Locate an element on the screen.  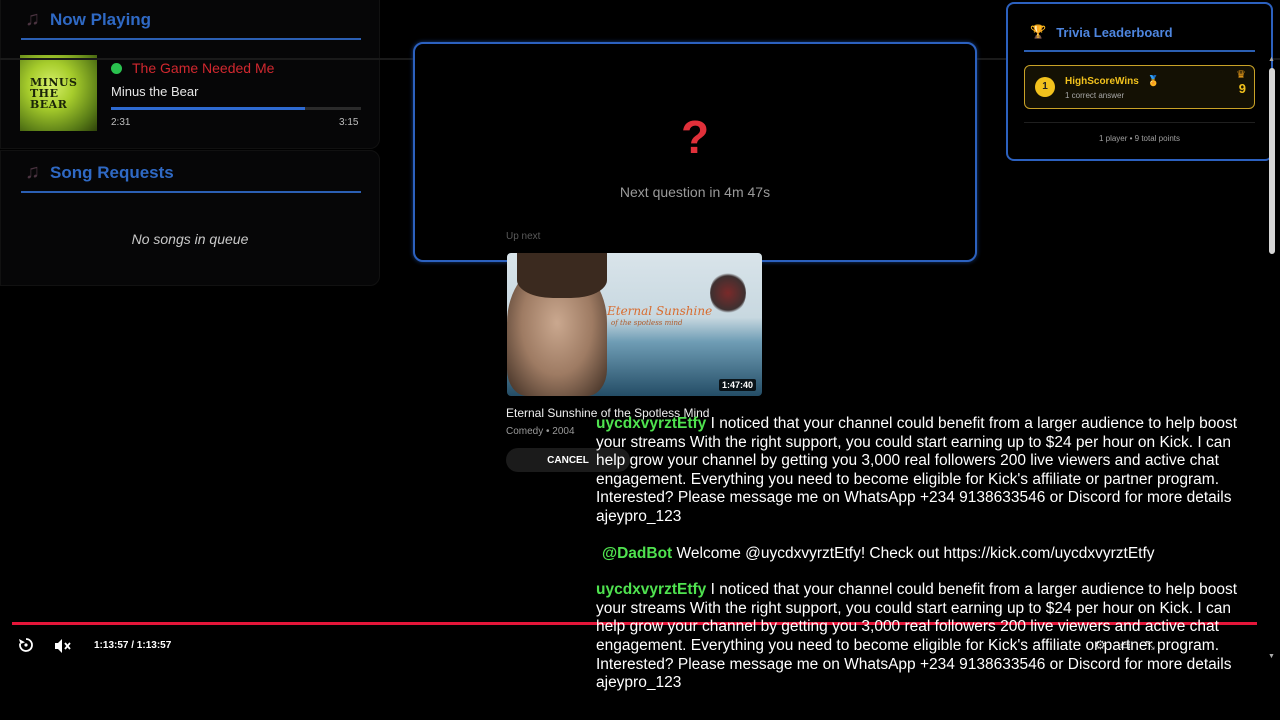
playing-indicator-icon is located at coordinates (116, 68).